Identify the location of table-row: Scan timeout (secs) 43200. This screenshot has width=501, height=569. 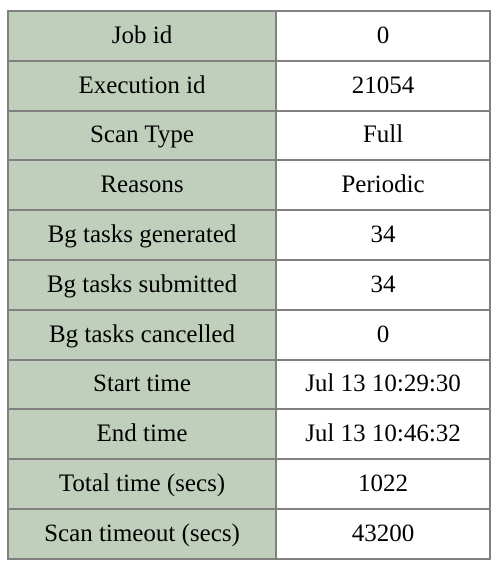
(249, 533).